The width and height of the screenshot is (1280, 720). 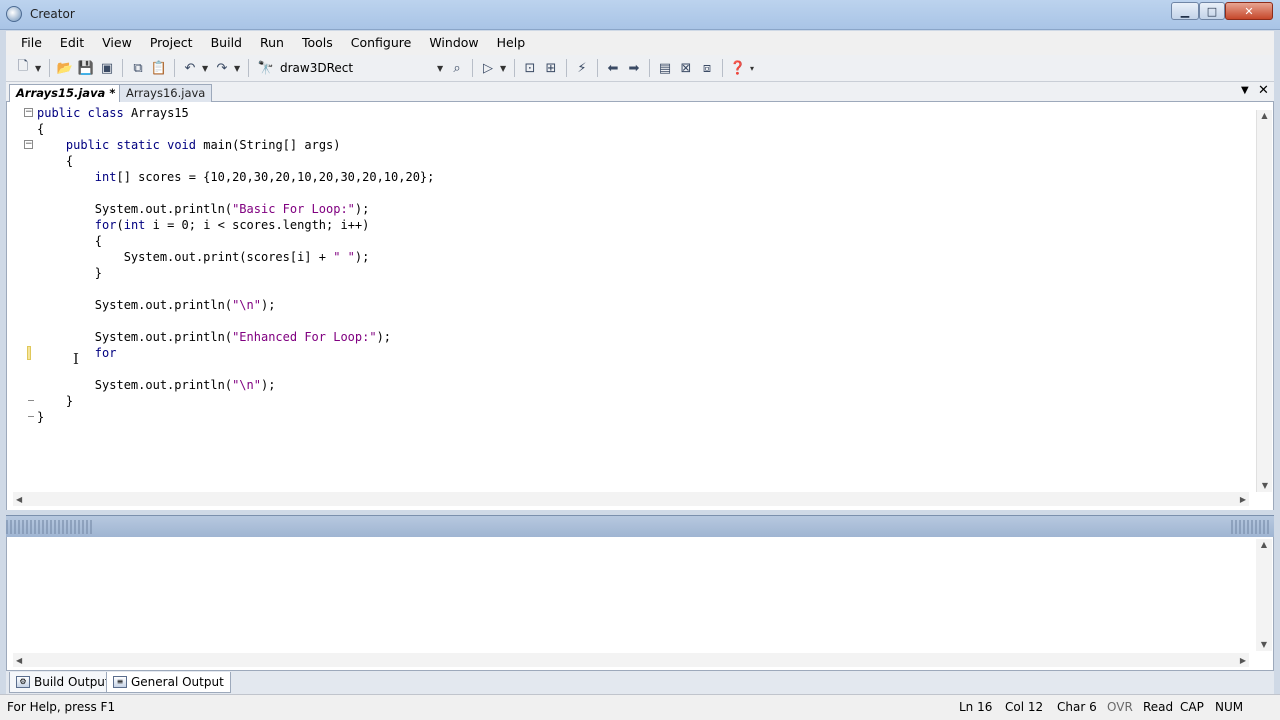 I want to click on output-horizontal-scrollbar: ◀ ▶, so click(x=631, y=660).